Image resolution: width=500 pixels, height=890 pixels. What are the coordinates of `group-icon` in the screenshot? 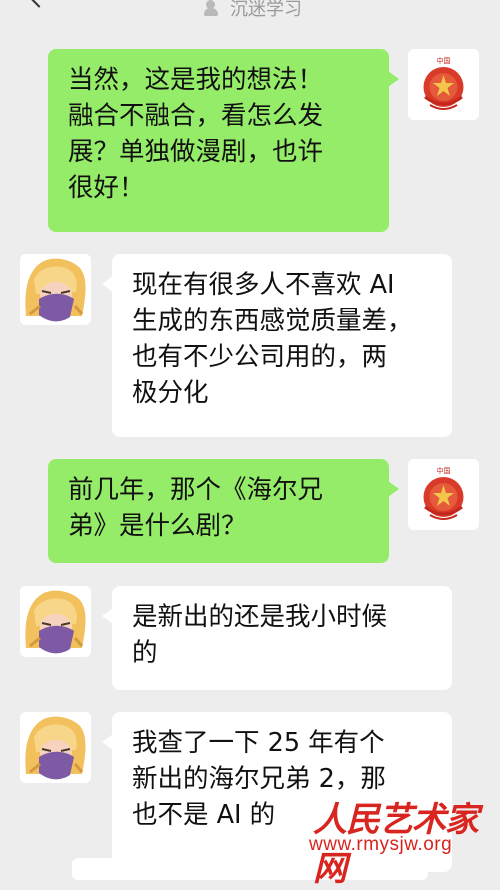 It's located at (213, 8).